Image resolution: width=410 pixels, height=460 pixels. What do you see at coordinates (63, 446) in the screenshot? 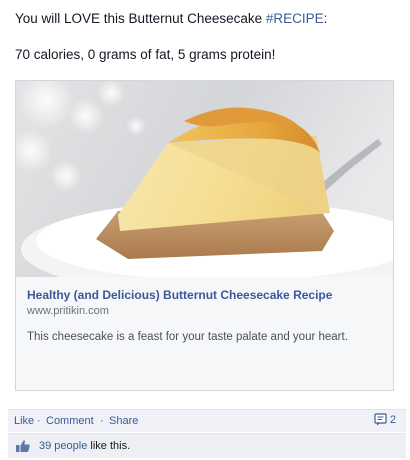
I see `likes-people-link: 39 people` at bounding box center [63, 446].